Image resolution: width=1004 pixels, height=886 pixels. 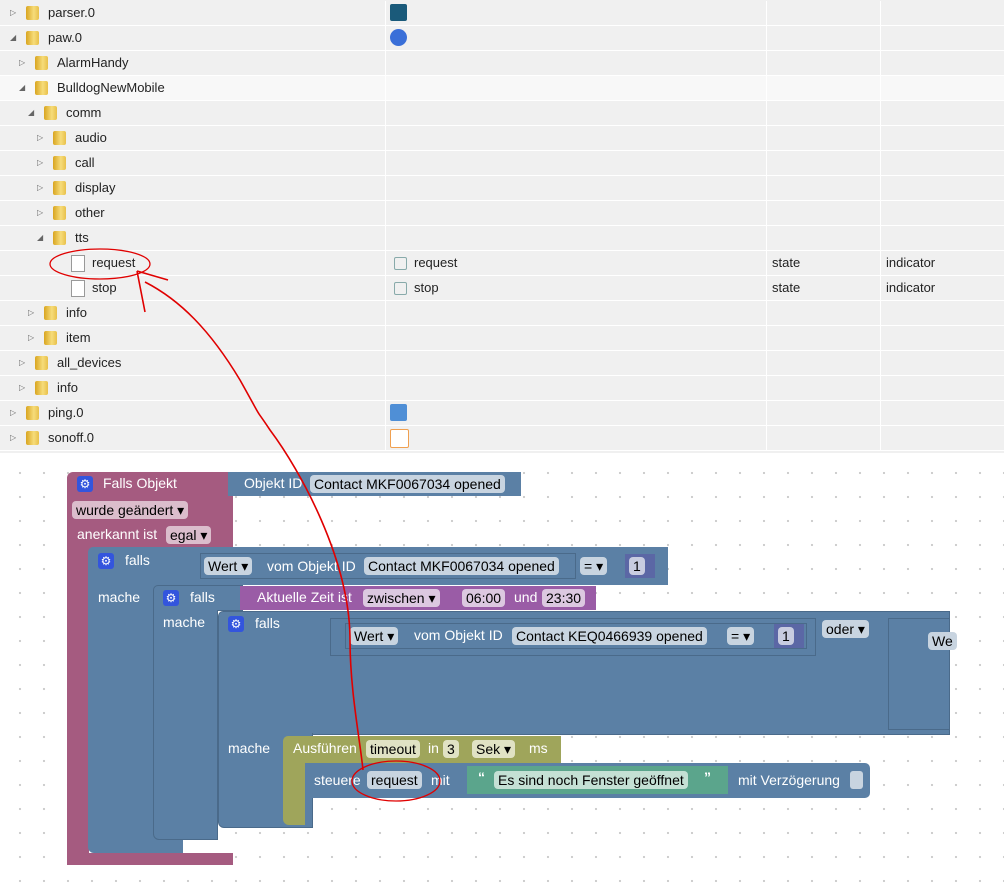 What do you see at coordinates (942, 641) in the screenshot?
I see `wert-dropdown-partial: We` at bounding box center [942, 641].